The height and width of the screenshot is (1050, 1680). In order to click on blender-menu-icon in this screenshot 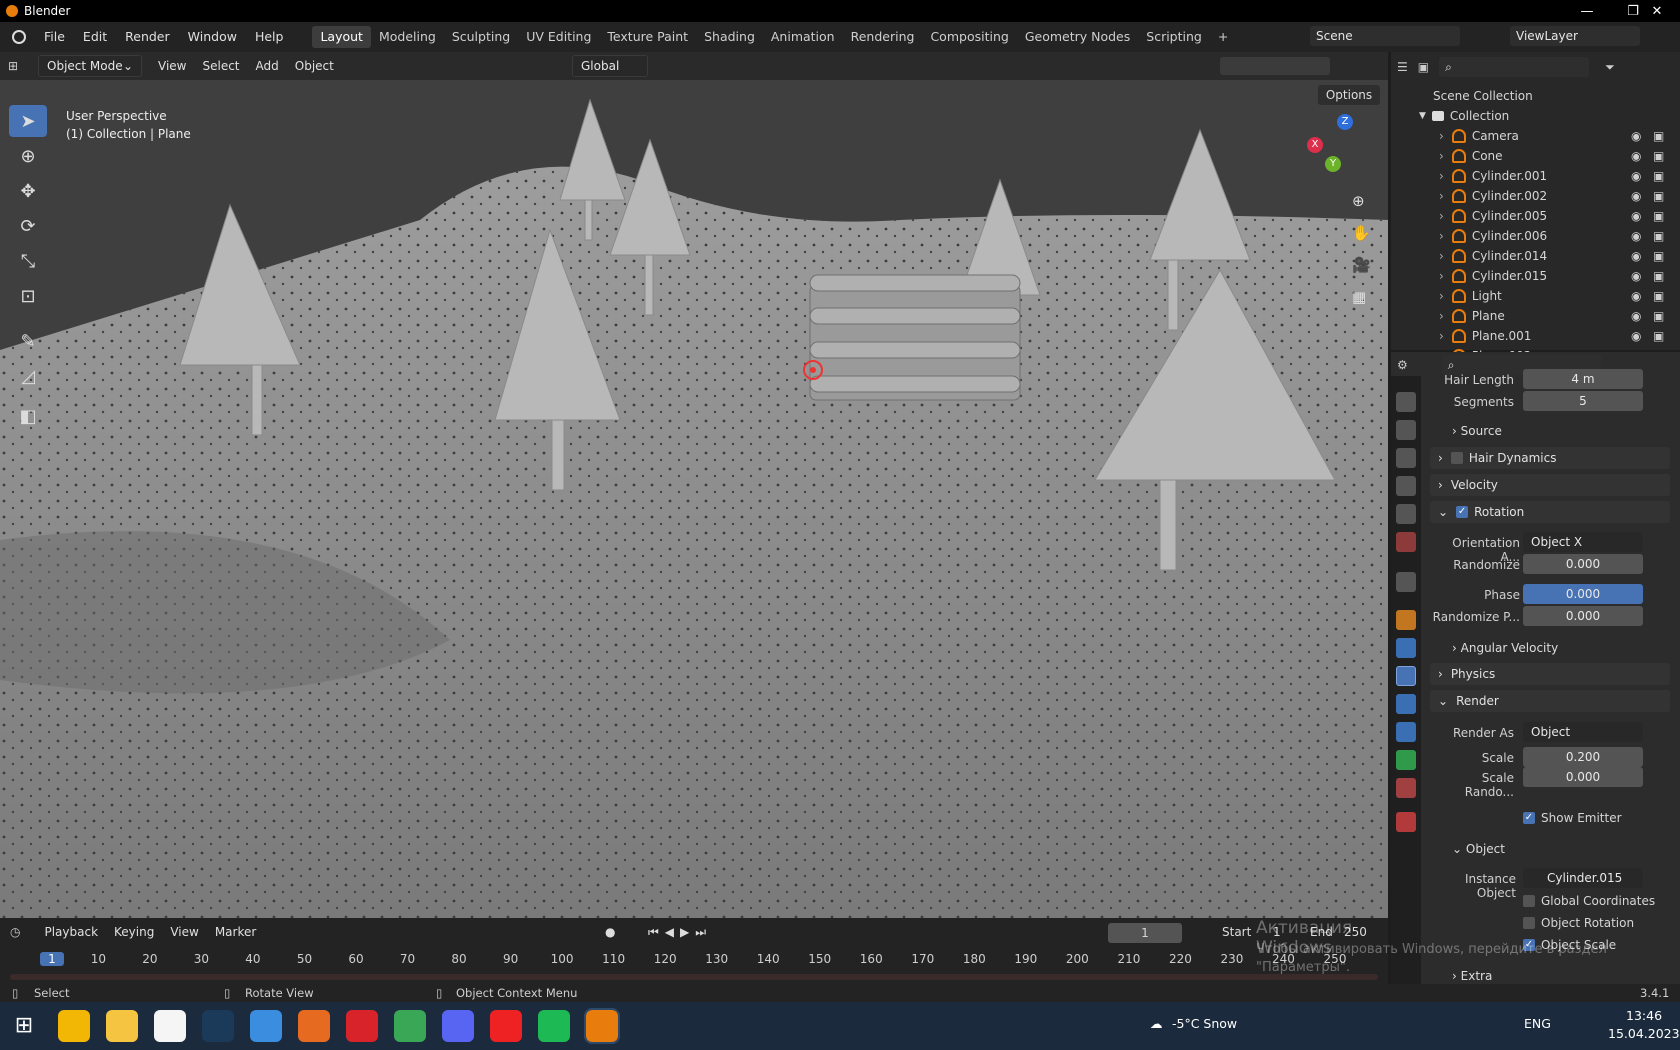, I will do `click(19, 37)`.